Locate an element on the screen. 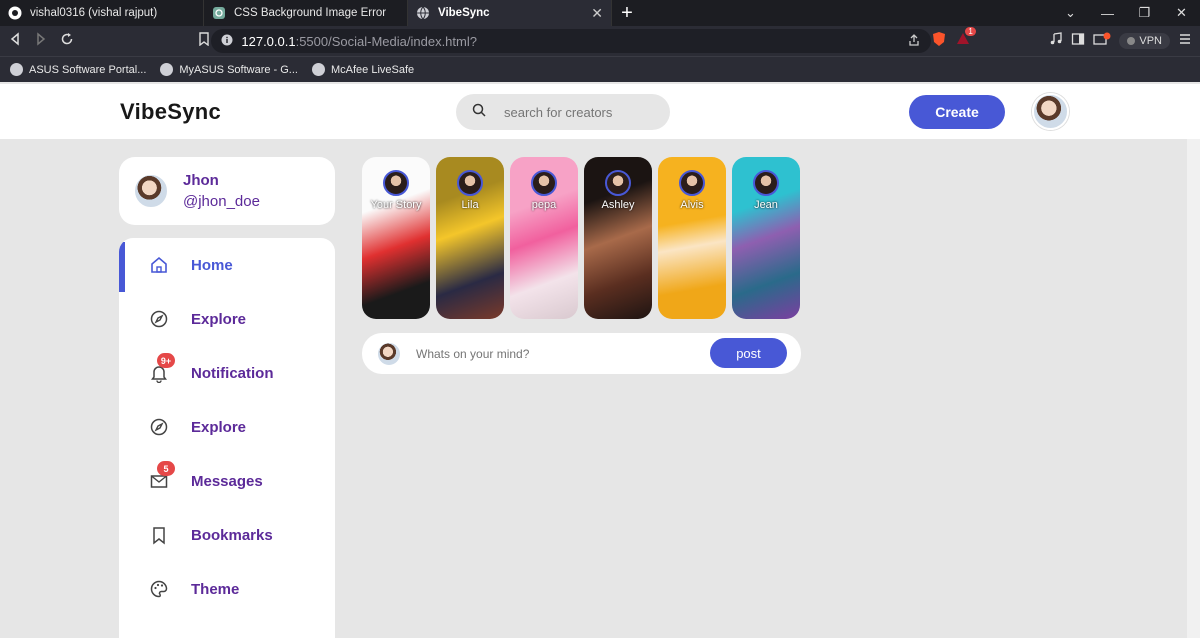 The width and height of the screenshot is (1200, 638). tab-label: CSS Background Image Error is located at coordinates (310, 13).